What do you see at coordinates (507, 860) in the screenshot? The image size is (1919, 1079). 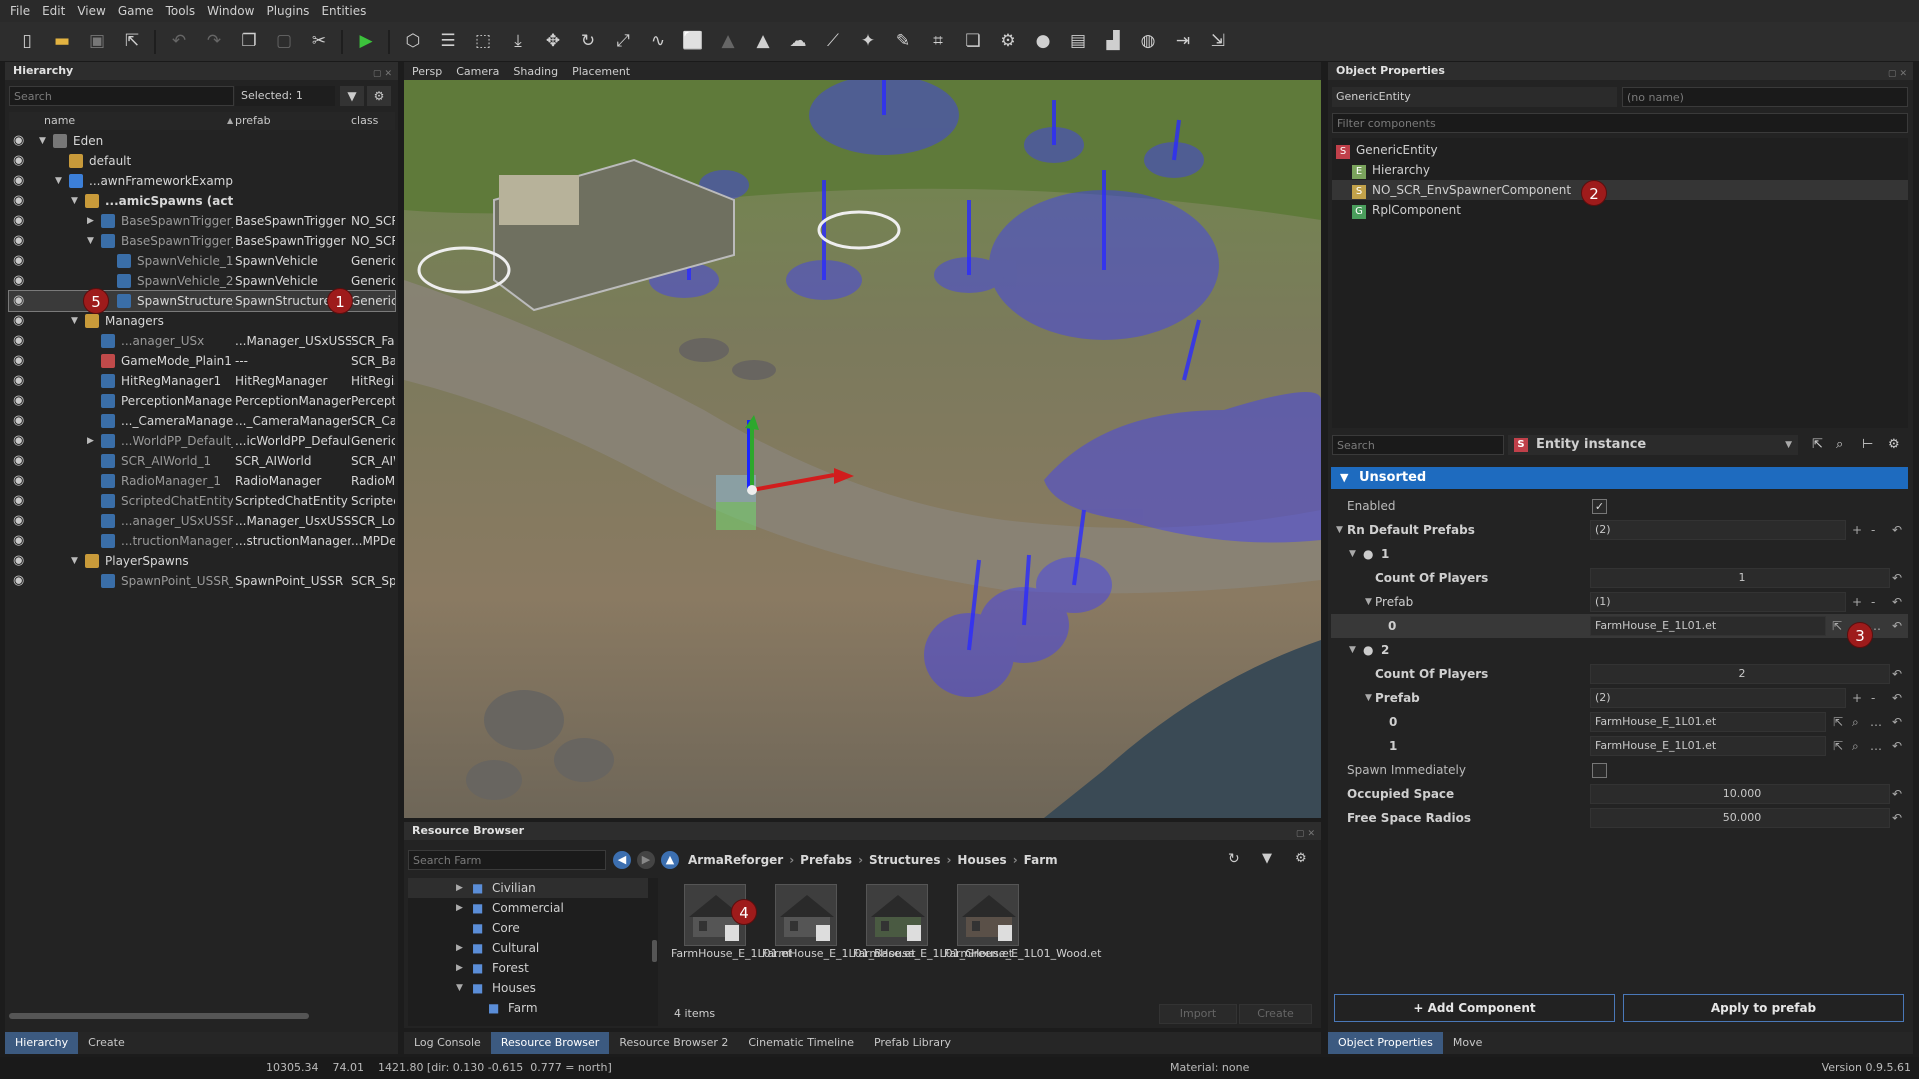 I see `resource-search-input` at bounding box center [507, 860].